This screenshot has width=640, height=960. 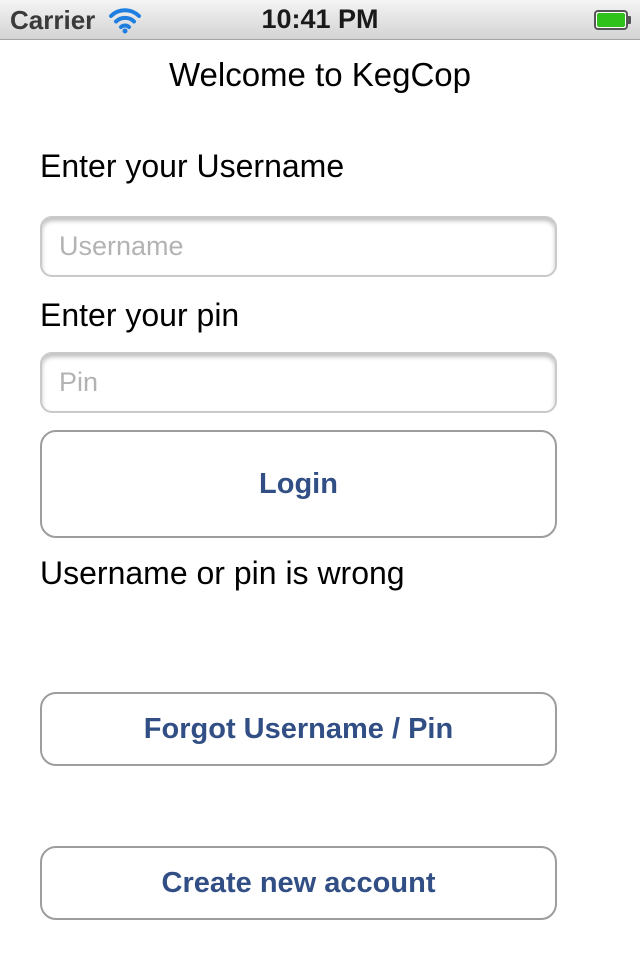 I want to click on forgot-username-pin-button: Forgot Username / Pin, so click(x=298, y=729).